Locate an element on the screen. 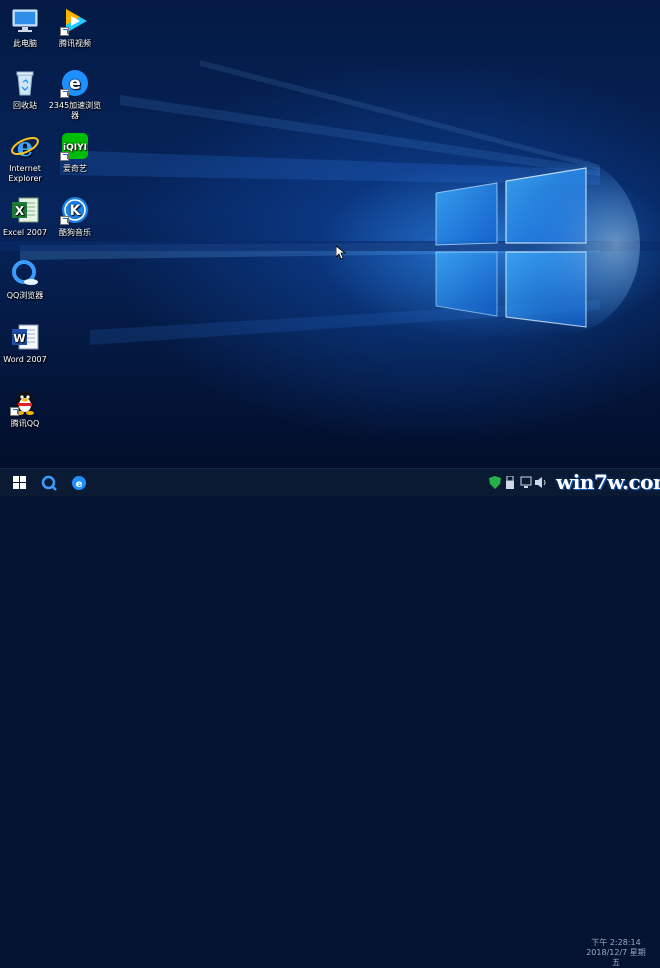 The width and height of the screenshot is (660, 968). taskbar-qq-browser is located at coordinates (49, 482).